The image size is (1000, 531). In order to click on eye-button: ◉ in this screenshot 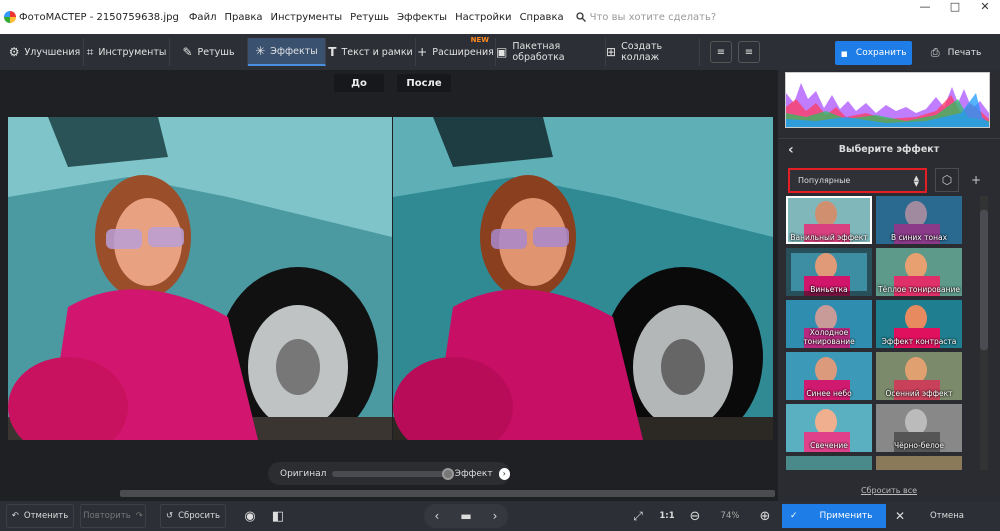, I will do `click(250, 516)`.